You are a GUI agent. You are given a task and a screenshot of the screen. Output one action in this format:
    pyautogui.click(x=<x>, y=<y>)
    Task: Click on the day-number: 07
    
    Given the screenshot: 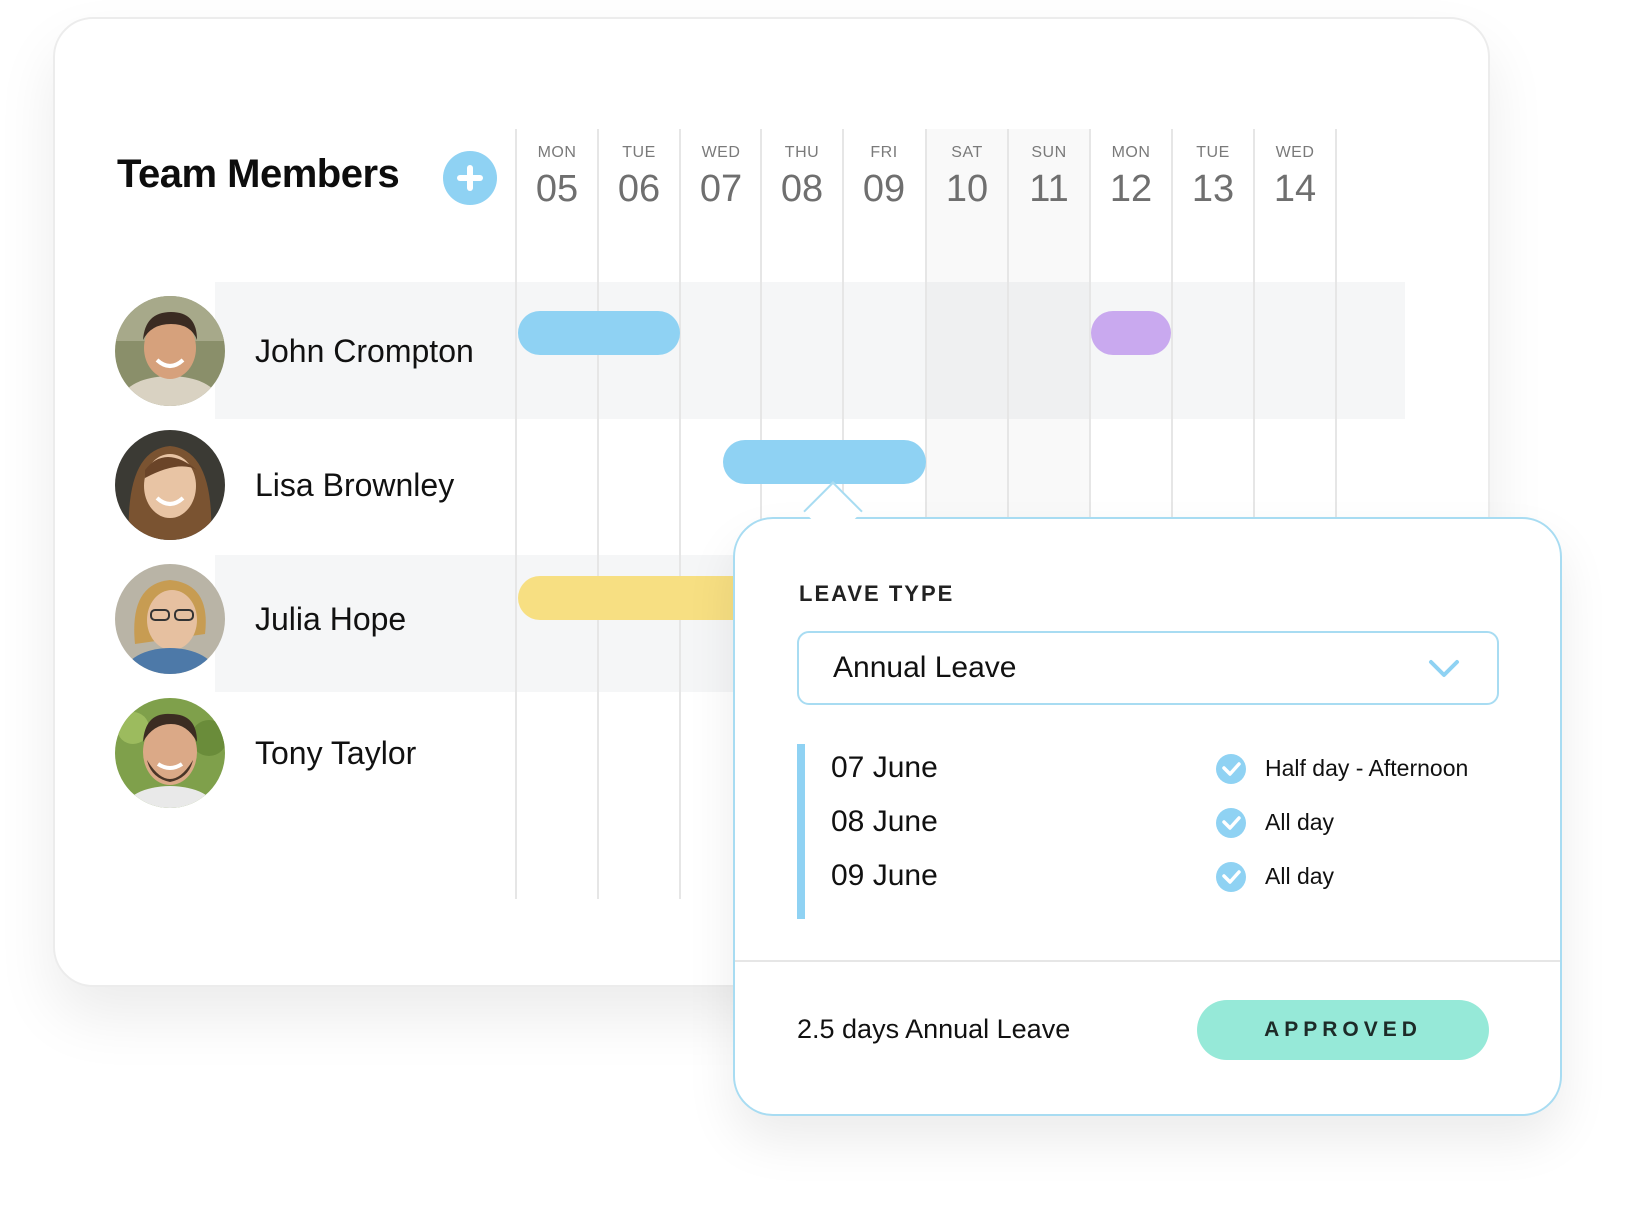 What is the action you would take?
    pyautogui.click(x=721, y=189)
    